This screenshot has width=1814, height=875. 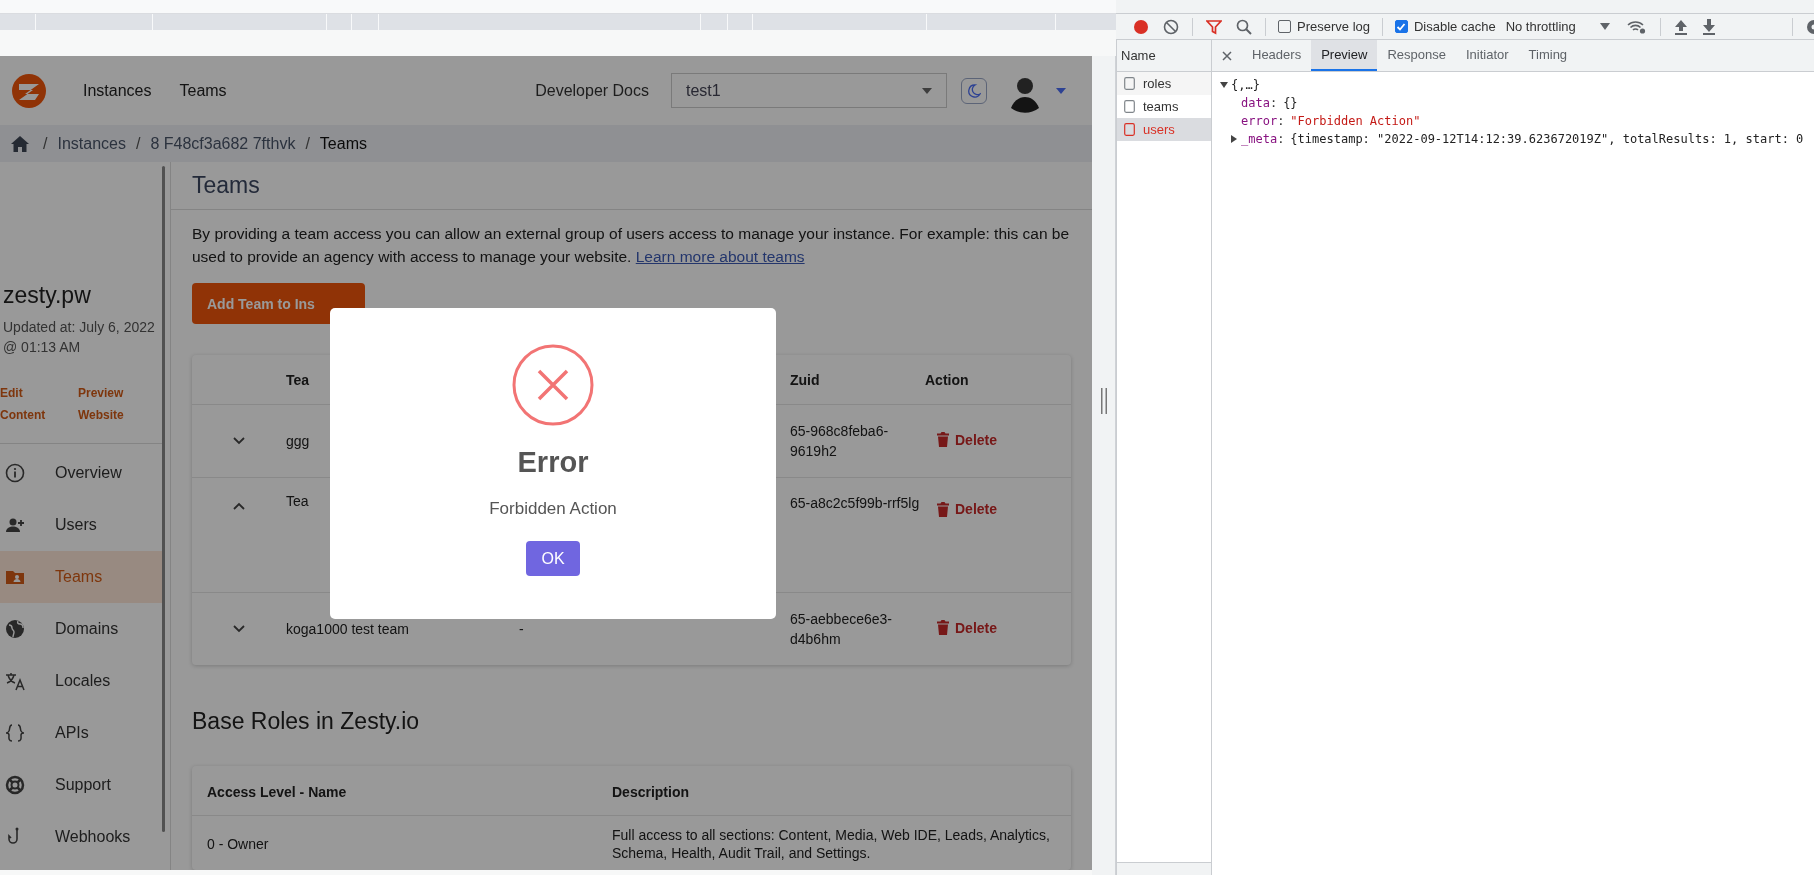 What do you see at coordinates (1259, 121) in the screenshot?
I see `json-key: error` at bounding box center [1259, 121].